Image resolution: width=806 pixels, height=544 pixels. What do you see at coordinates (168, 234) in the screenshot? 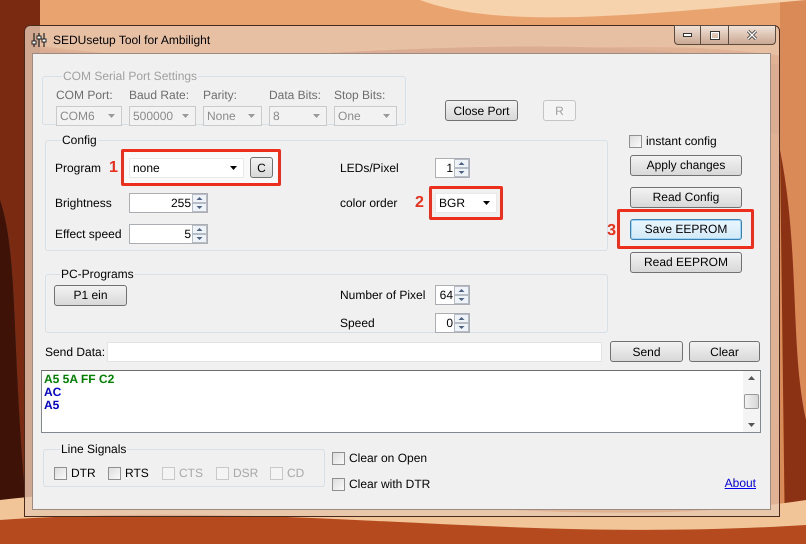
I see `effect-speed-spinner: 5` at bounding box center [168, 234].